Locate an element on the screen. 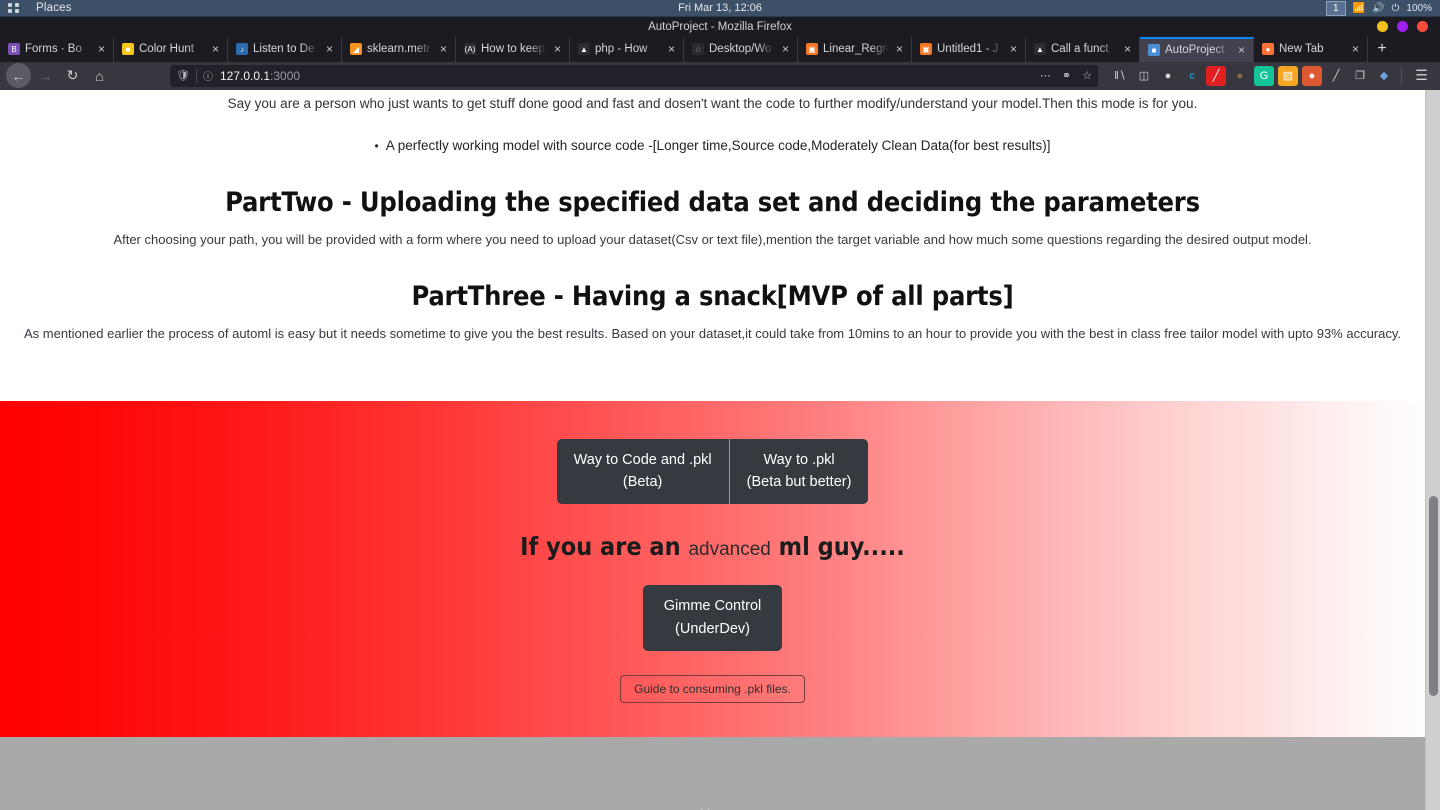 This screenshot has width=1440, height=810. ellipsis-icon: ⋯ is located at coordinates (1045, 75).